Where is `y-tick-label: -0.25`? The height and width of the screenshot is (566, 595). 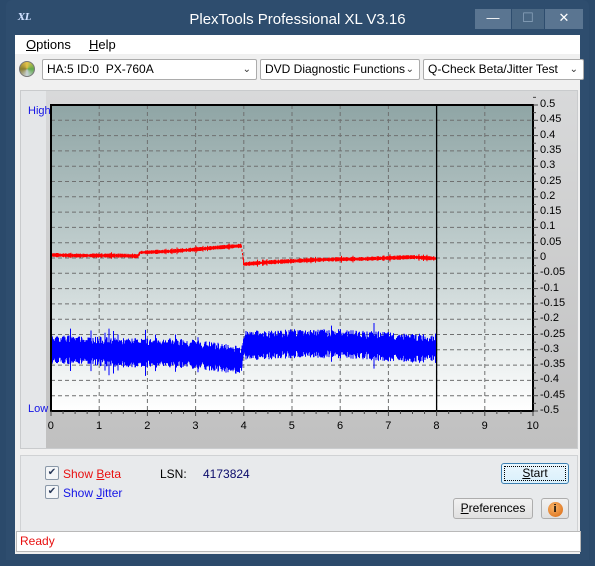
y-tick-label: -0.25 is located at coordinates (553, 333).